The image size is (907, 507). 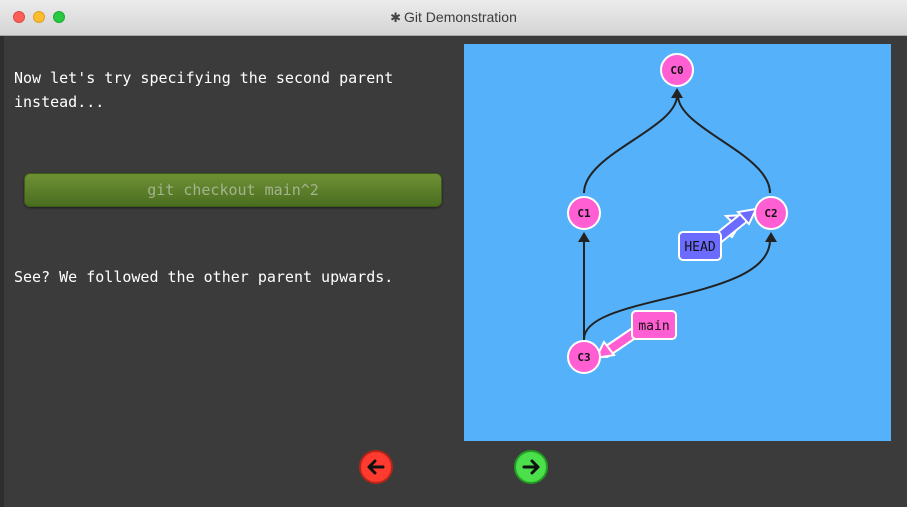 I want to click on window-title: Git Demonstration, so click(x=460, y=17).